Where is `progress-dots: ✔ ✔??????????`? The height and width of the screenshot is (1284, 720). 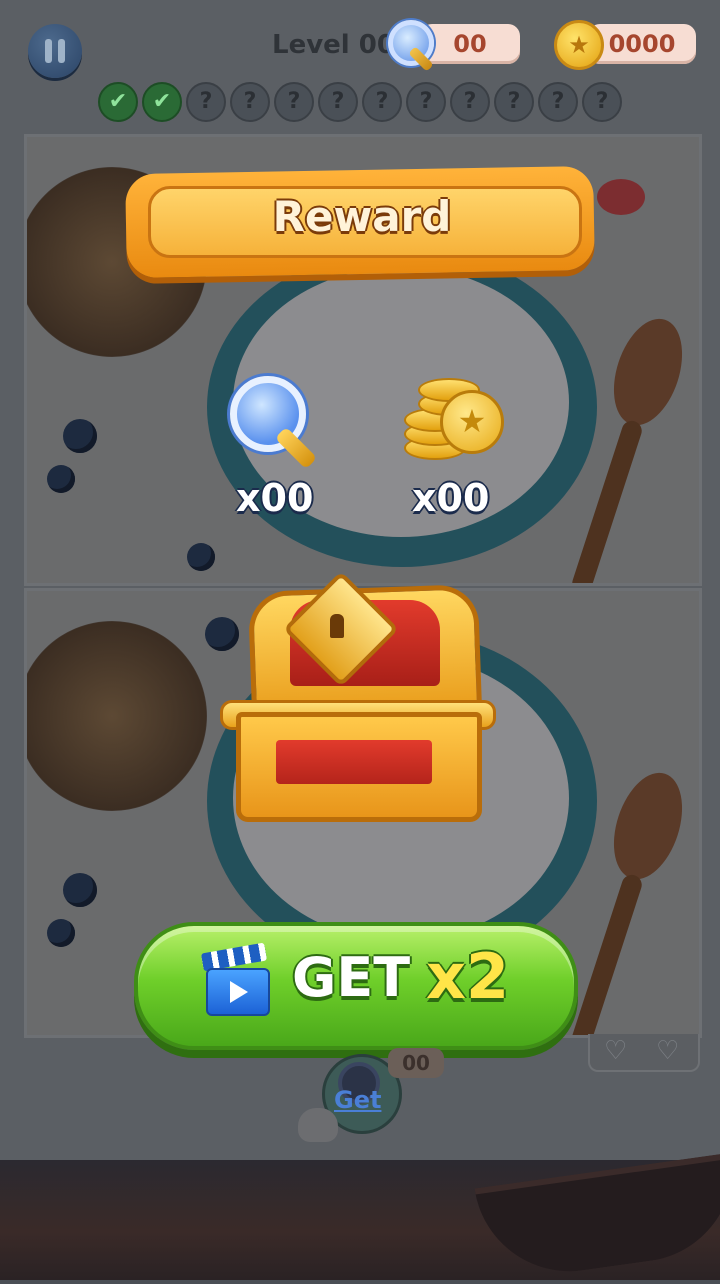 progress-dots: ✔ ✔?????????? is located at coordinates (363, 102).